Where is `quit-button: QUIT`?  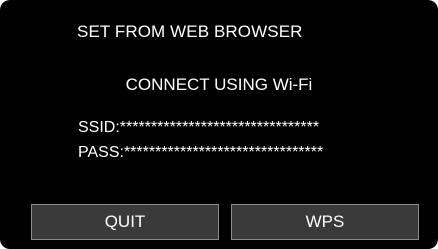
quit-button: QUIT is located at coordinates (125, 222).